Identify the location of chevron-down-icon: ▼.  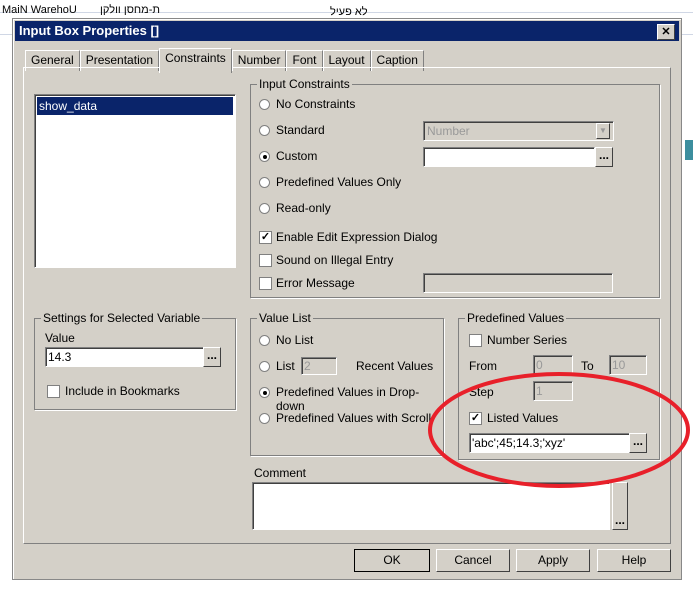
(603, 131).